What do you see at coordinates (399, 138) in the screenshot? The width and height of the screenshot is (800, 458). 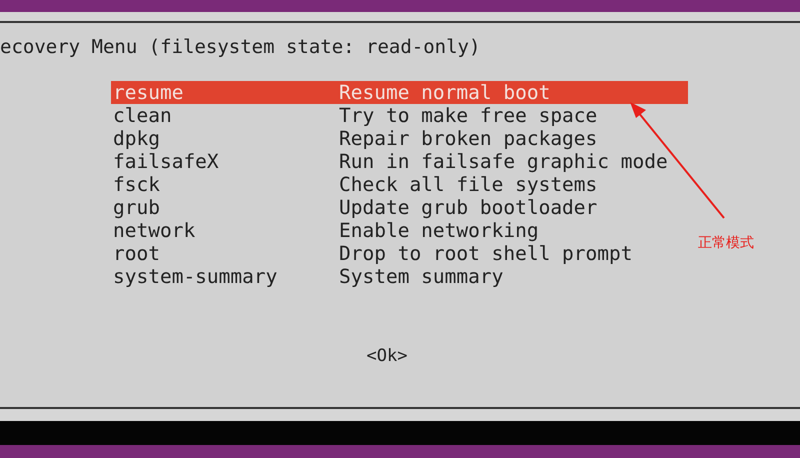 I see `menu-item: dpkg Repair broken packages` at bounding box center [399, 138].